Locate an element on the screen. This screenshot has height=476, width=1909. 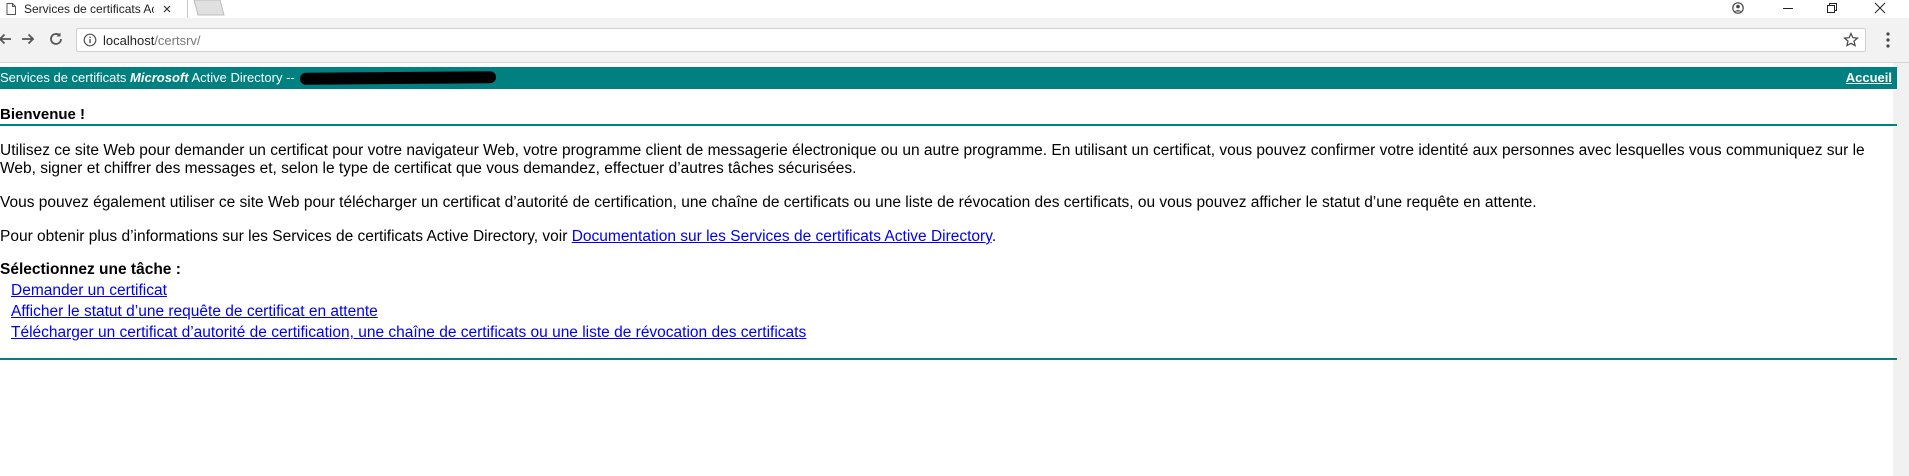
request-certificate-link: Demander un certificat is located at coordinates (89, 290).